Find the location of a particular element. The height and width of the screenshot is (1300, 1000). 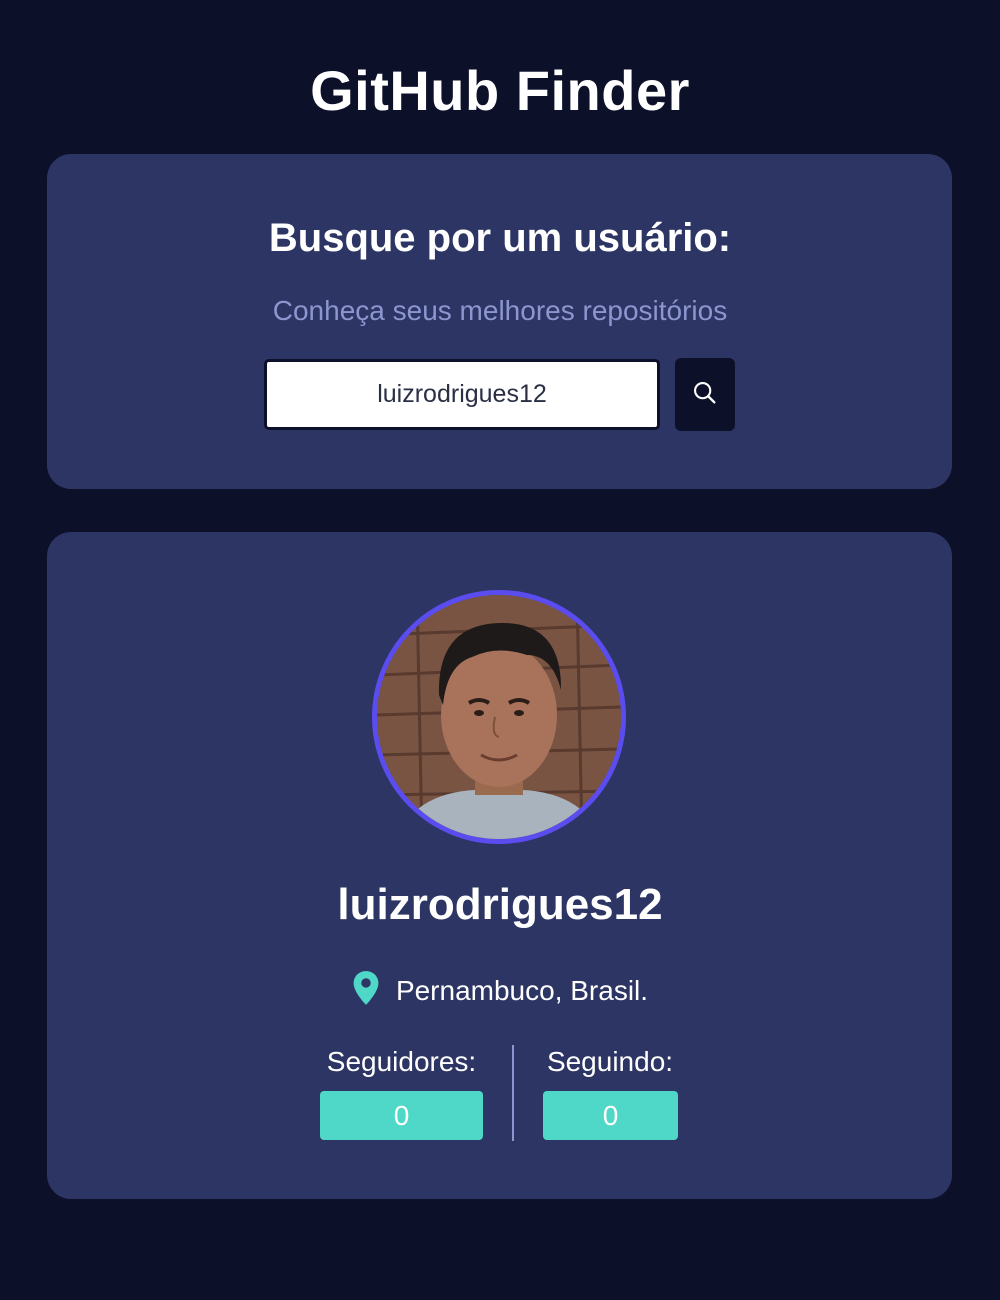

map-pin-icon is located at coordinates (366, 990).